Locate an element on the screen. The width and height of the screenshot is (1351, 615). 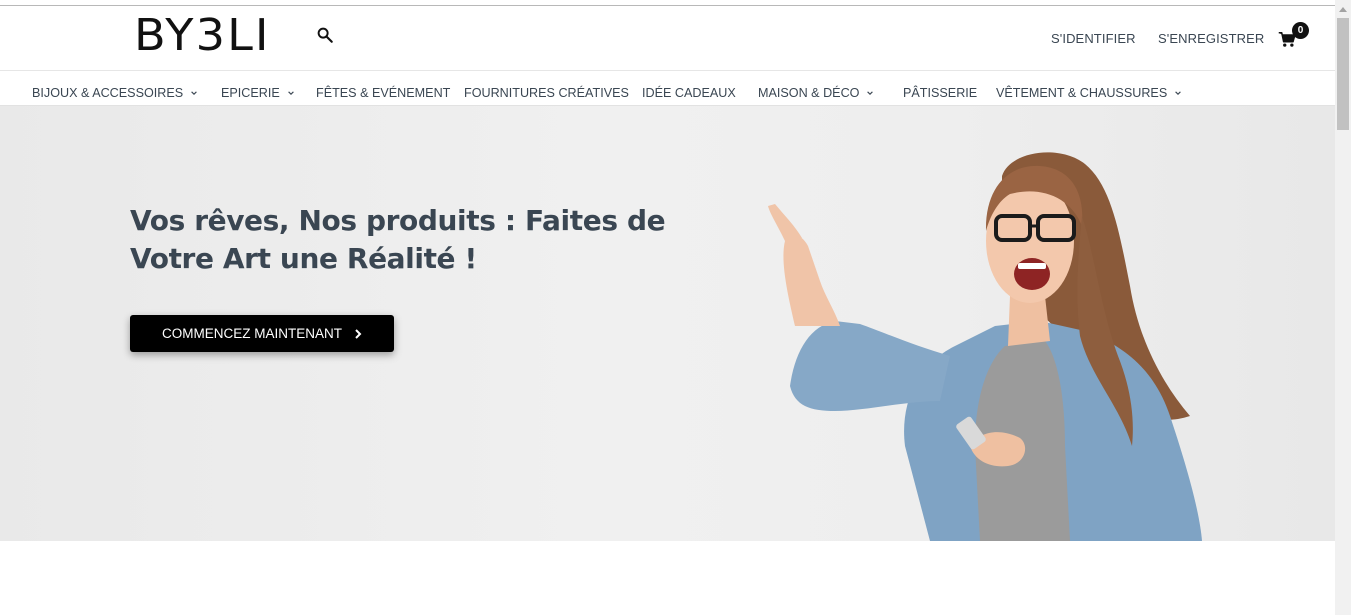
nav-item-label: BIJOUX & ACCESSOIRES is located at coordinates (108, 93).